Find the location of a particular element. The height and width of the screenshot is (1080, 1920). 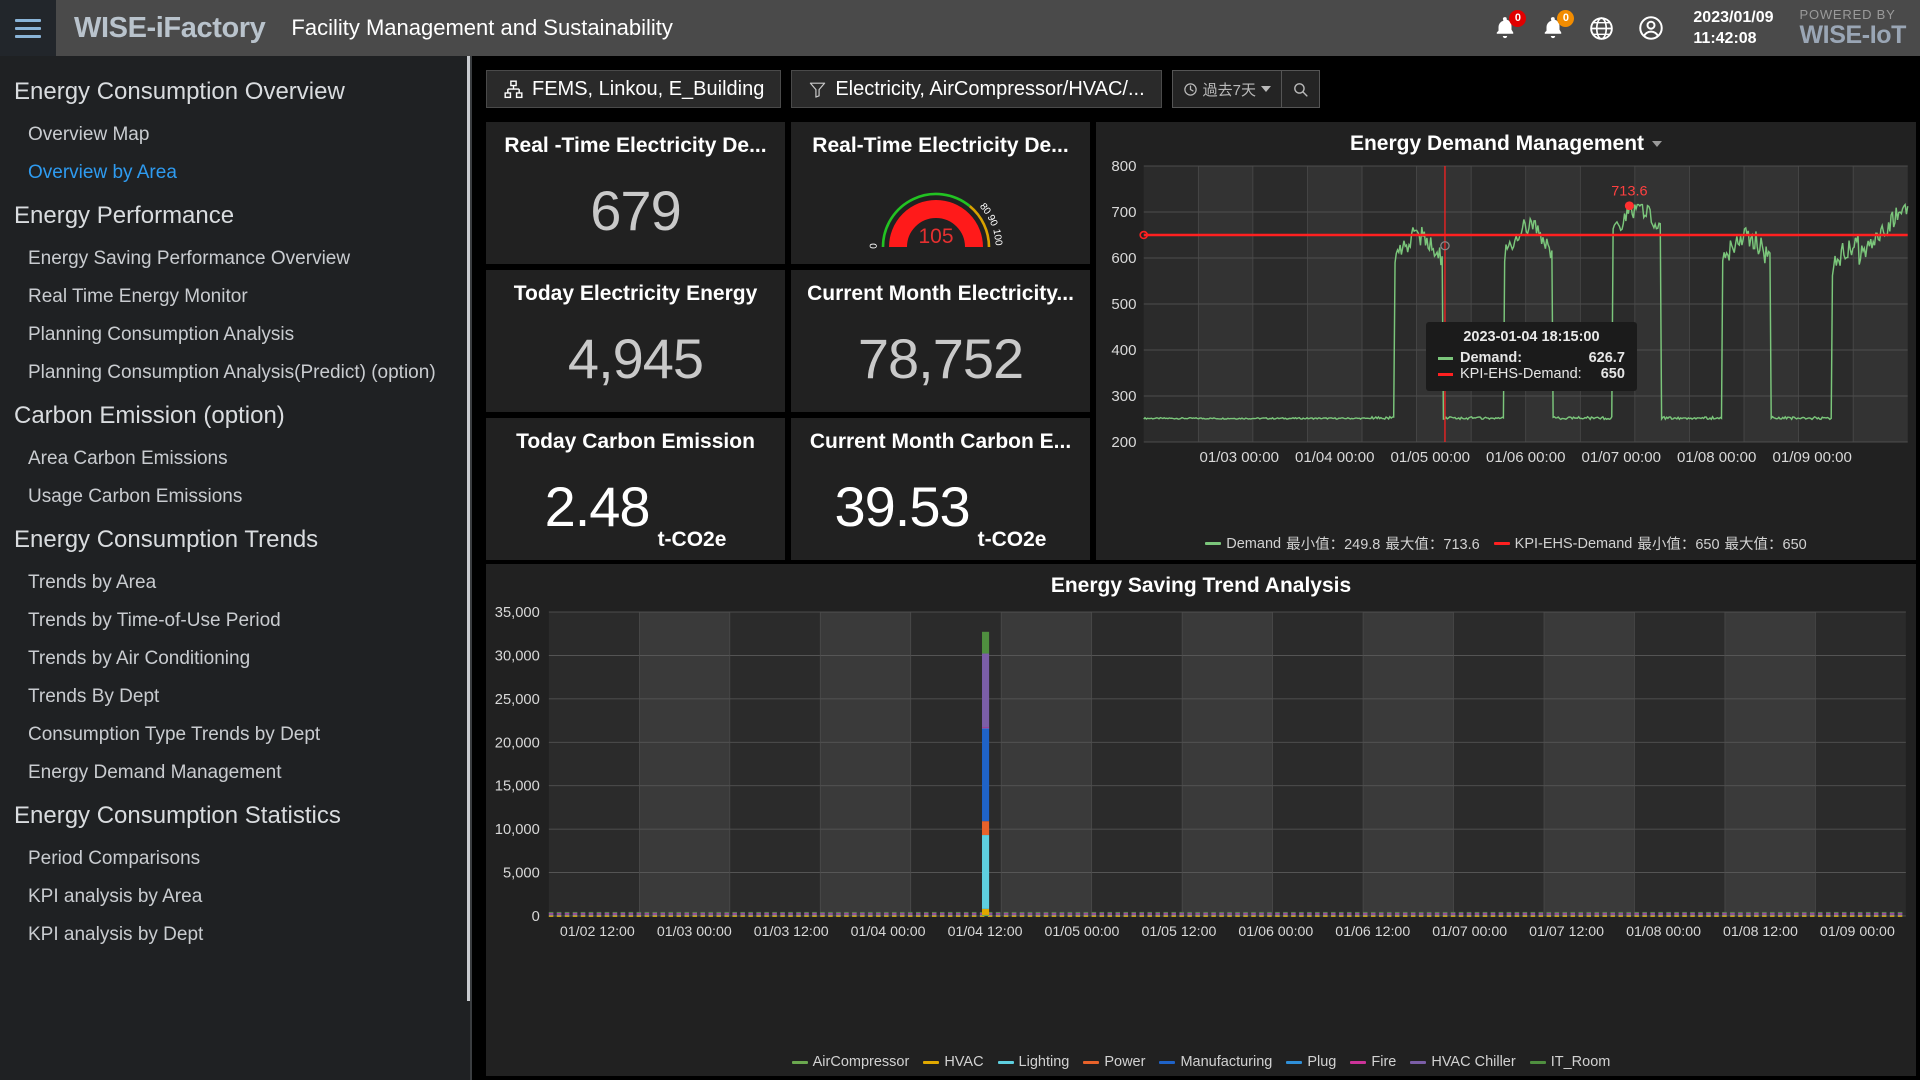

gauge-tick-label: 100 is located at coordinates (997, 237).